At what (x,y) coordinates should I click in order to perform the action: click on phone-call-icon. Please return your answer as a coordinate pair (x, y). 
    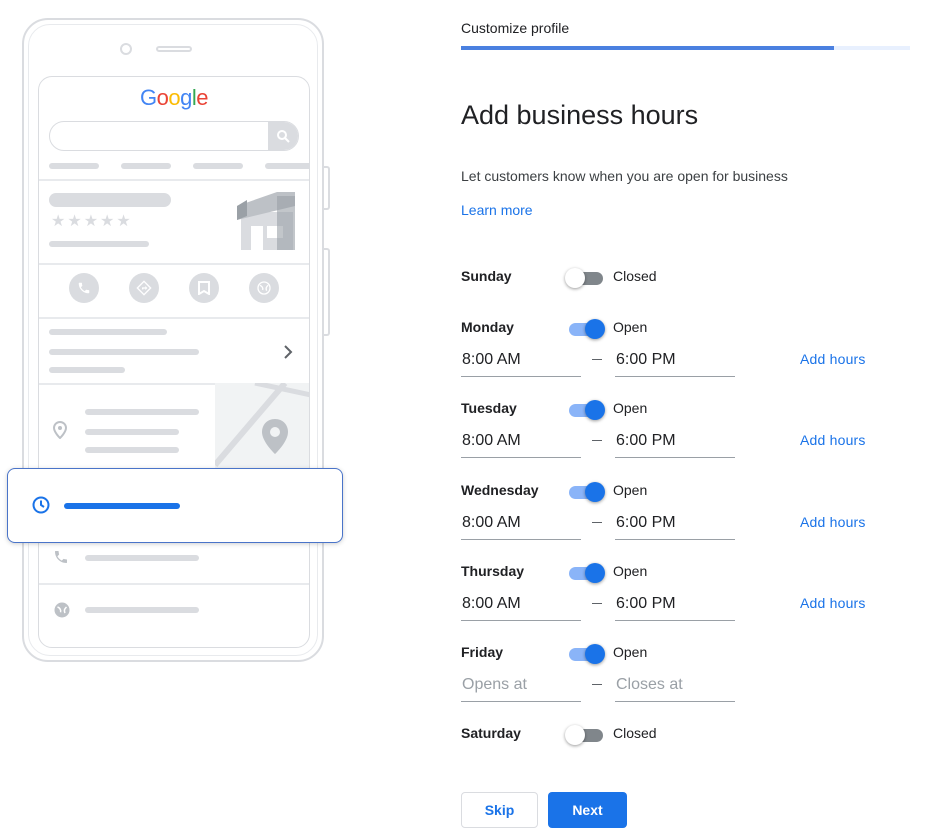
    Looking at the image, I should click on (84, 288).